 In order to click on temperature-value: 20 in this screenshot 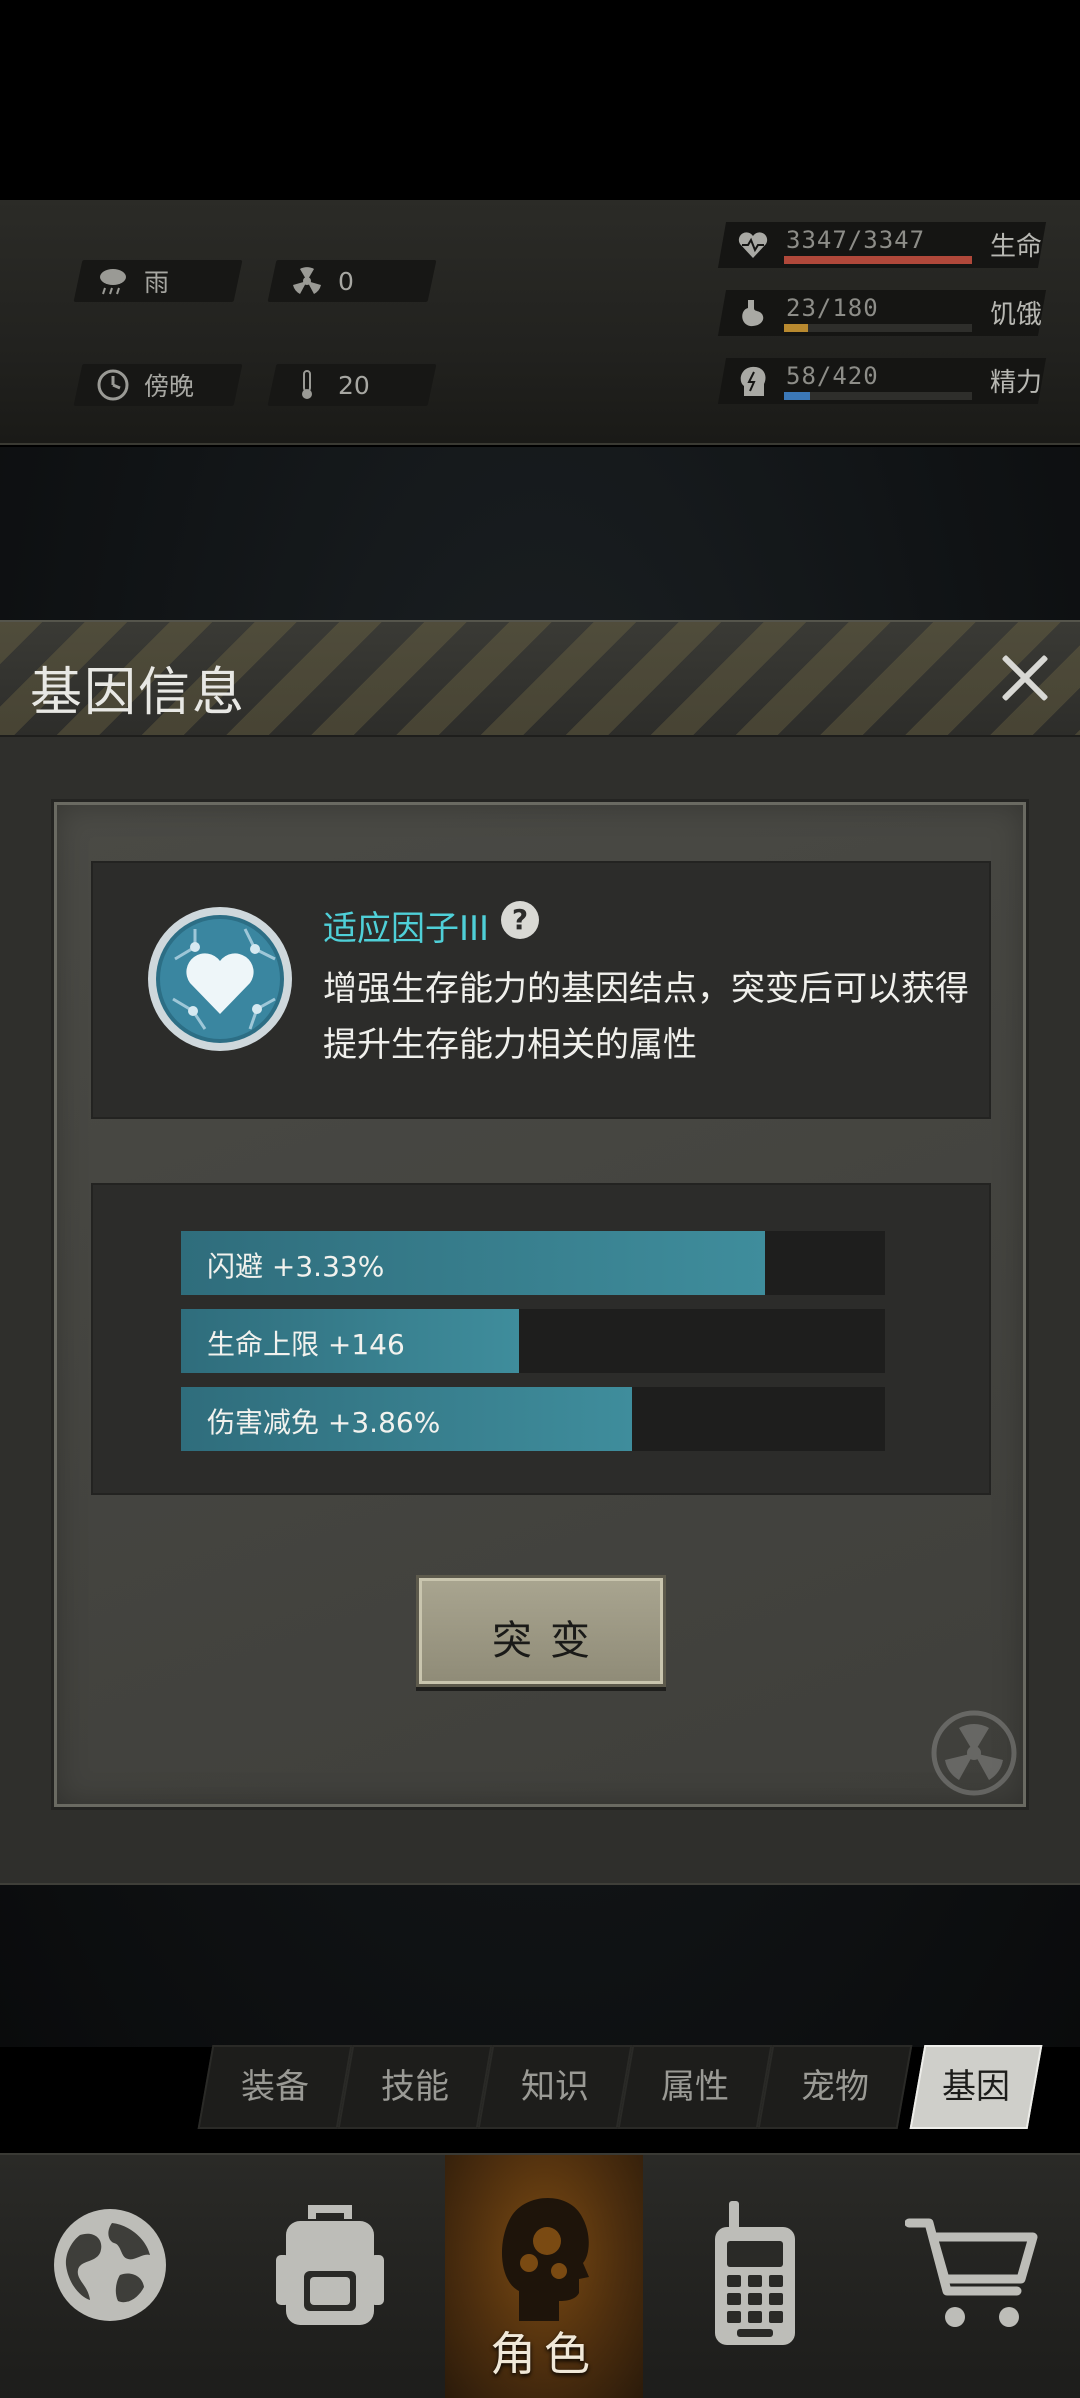, I will do `click(354, 385)`.